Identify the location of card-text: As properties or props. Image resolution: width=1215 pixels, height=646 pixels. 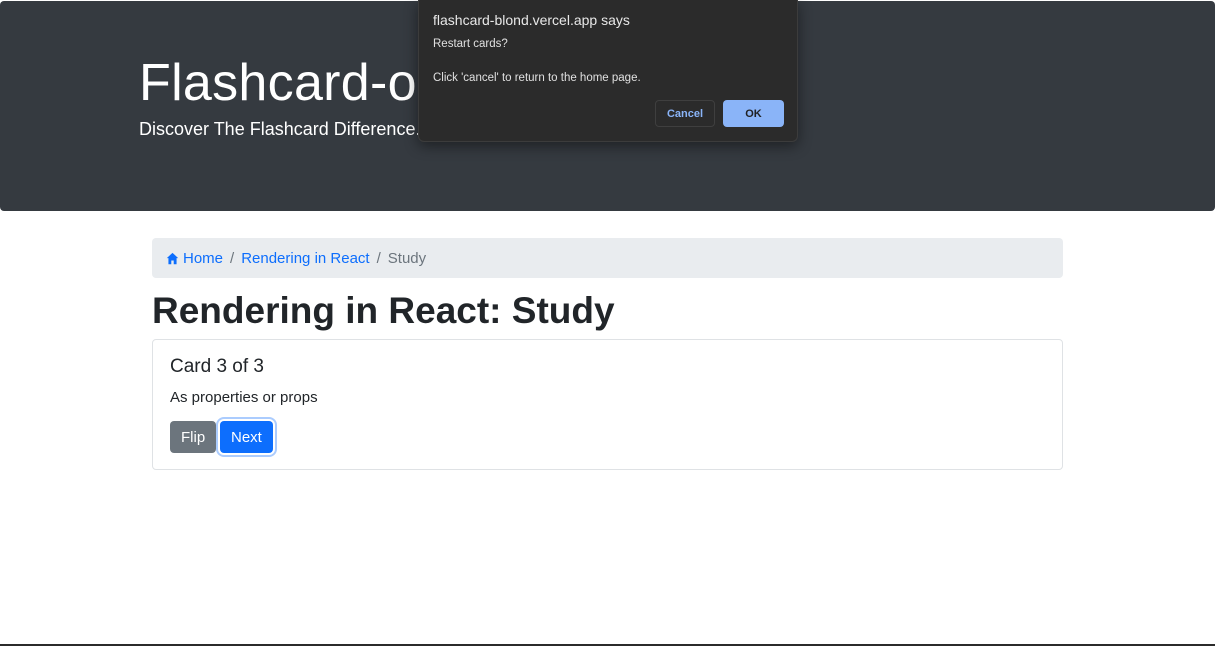
(244, 397).